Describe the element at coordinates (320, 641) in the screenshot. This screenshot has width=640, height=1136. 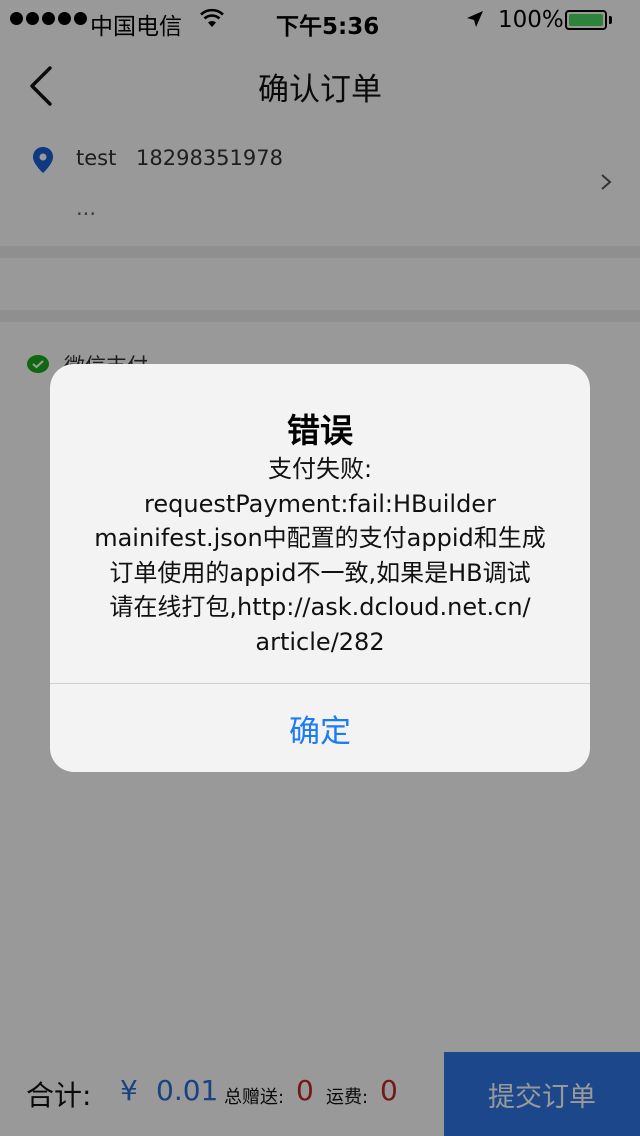
I see `dialog-message-line: article/282` at that location.